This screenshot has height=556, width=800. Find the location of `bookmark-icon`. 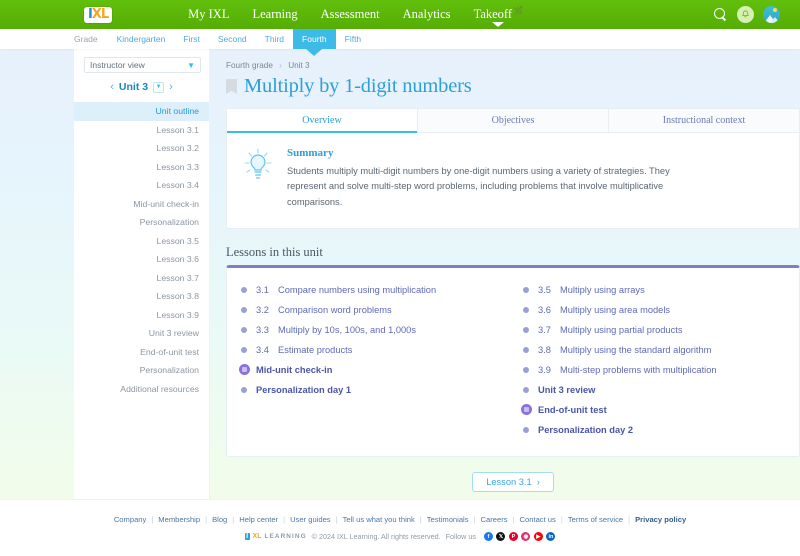

bookmark-icon is located at coordinates (231, 86).